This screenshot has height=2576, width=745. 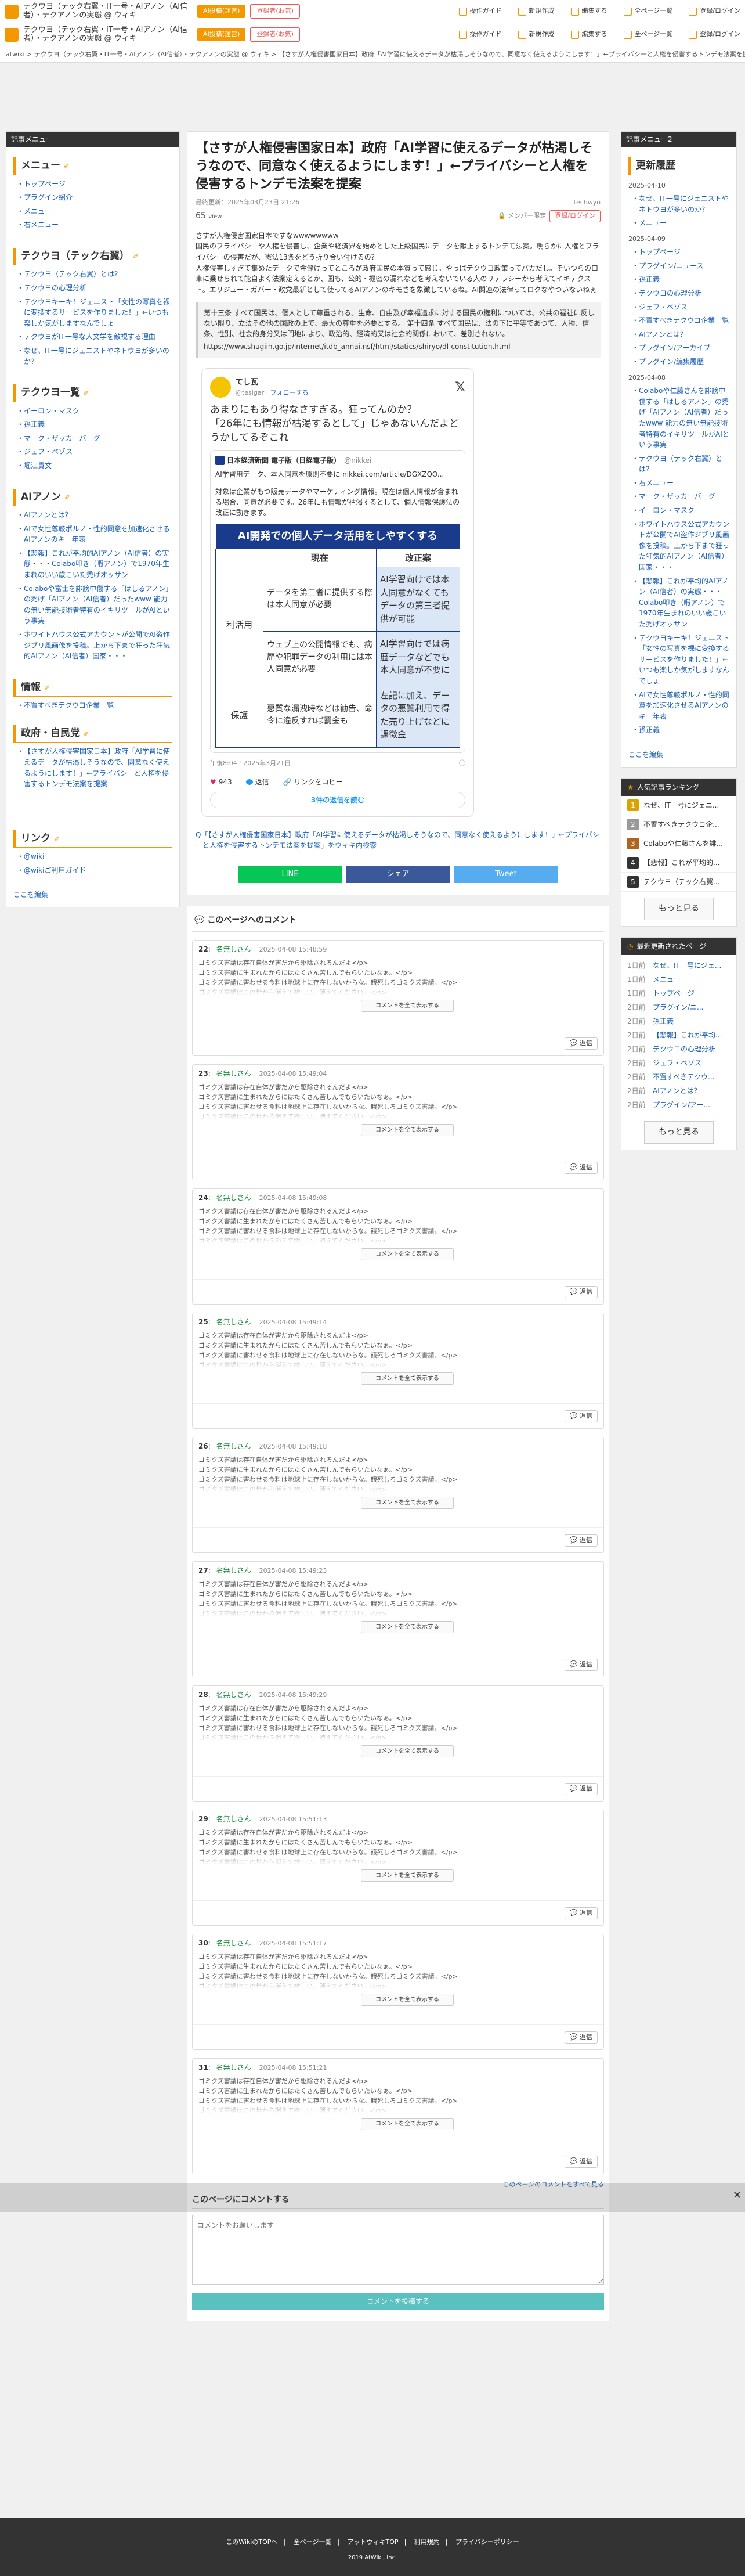 I want to click on close-icon: ✕, so click(x=737, y=2195).